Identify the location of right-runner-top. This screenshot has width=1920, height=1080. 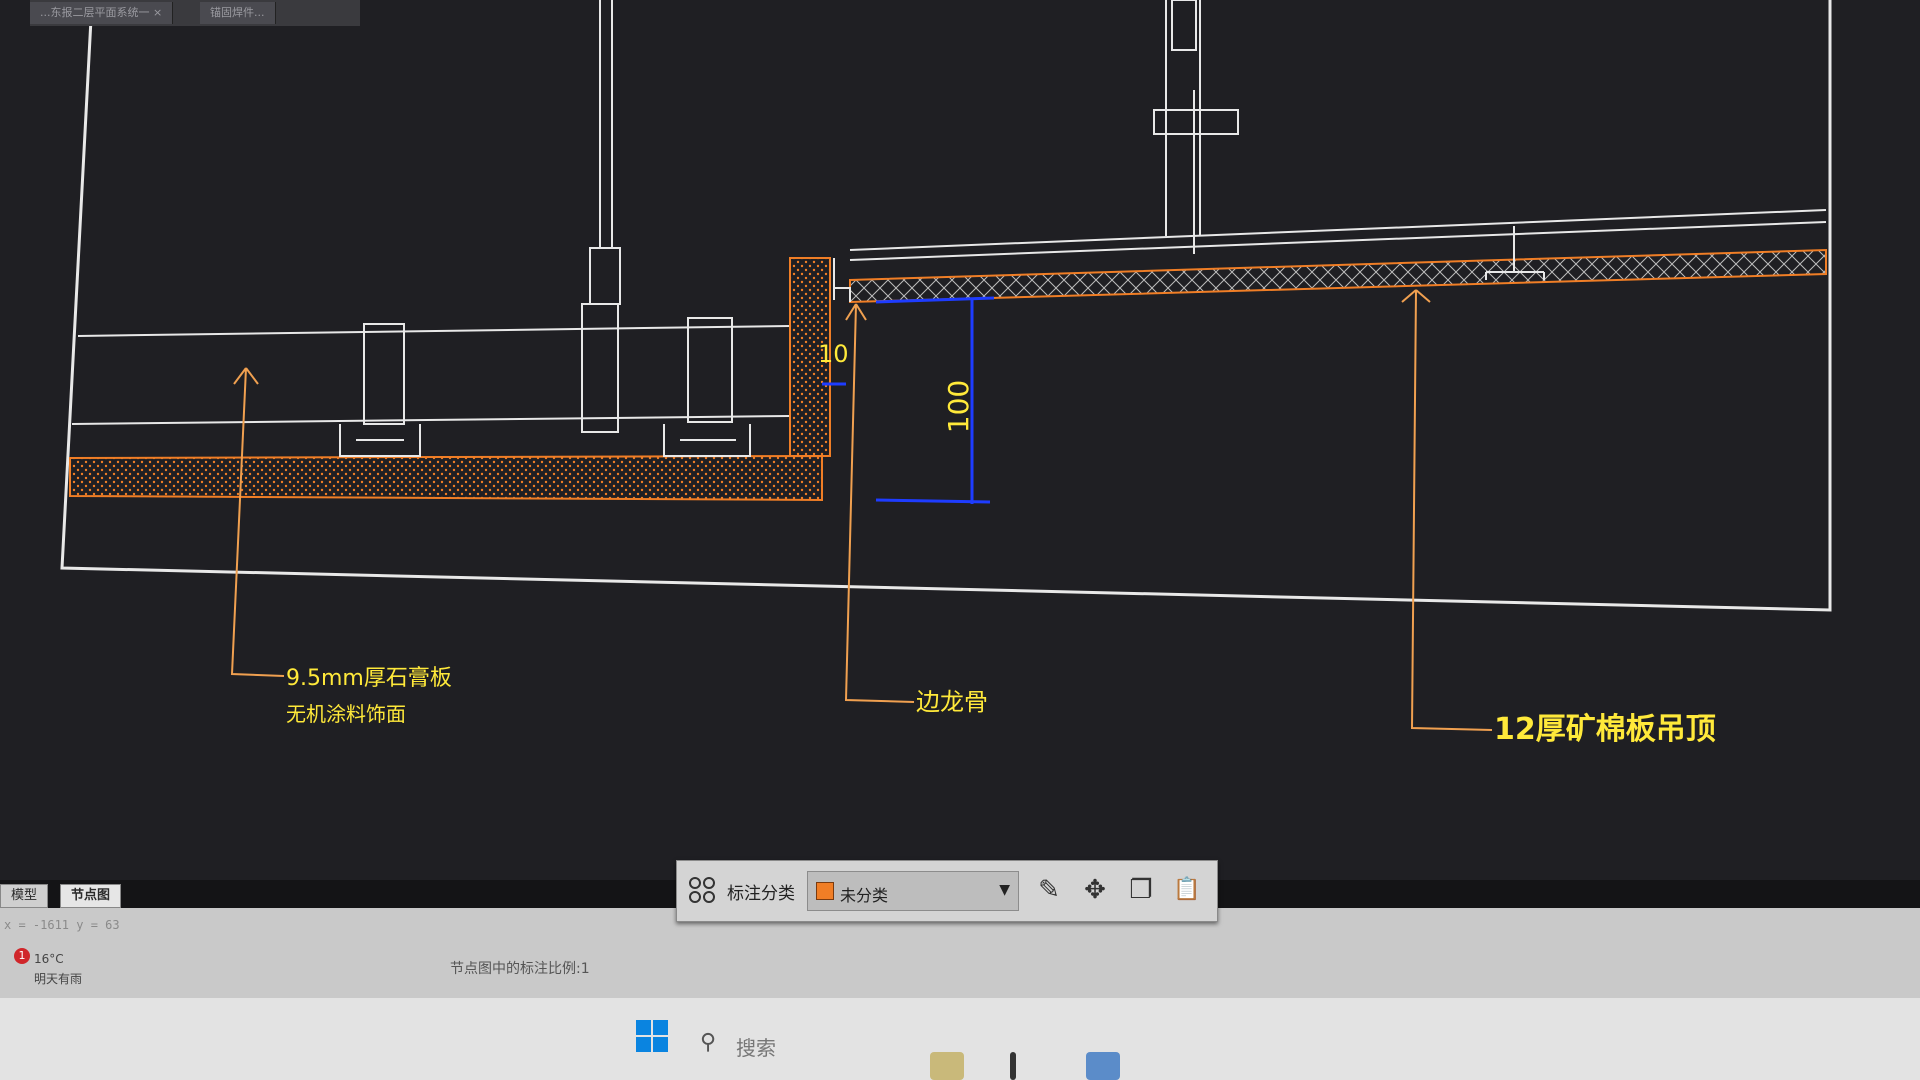
(1338, 230).